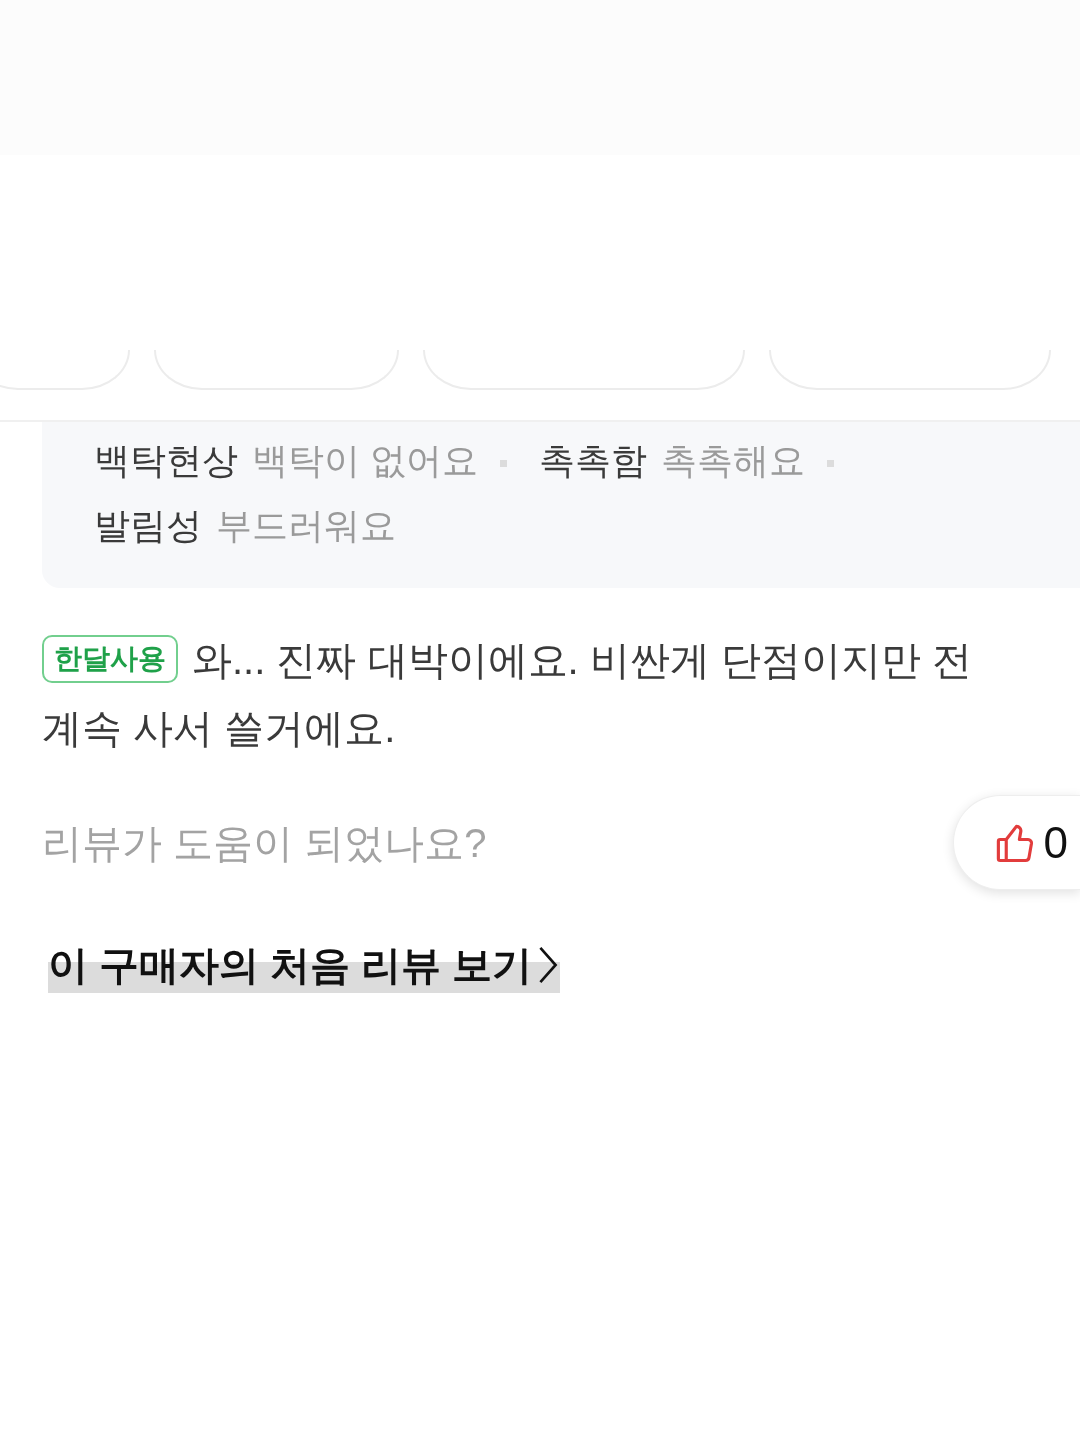 This screenshot has height=1437, width=1080. What do you see at coordinates (264, 843) in the screenshot?
I see `helpful-question: 리뷰가 도움이 되었나요?` at bounding box center [264, 843].